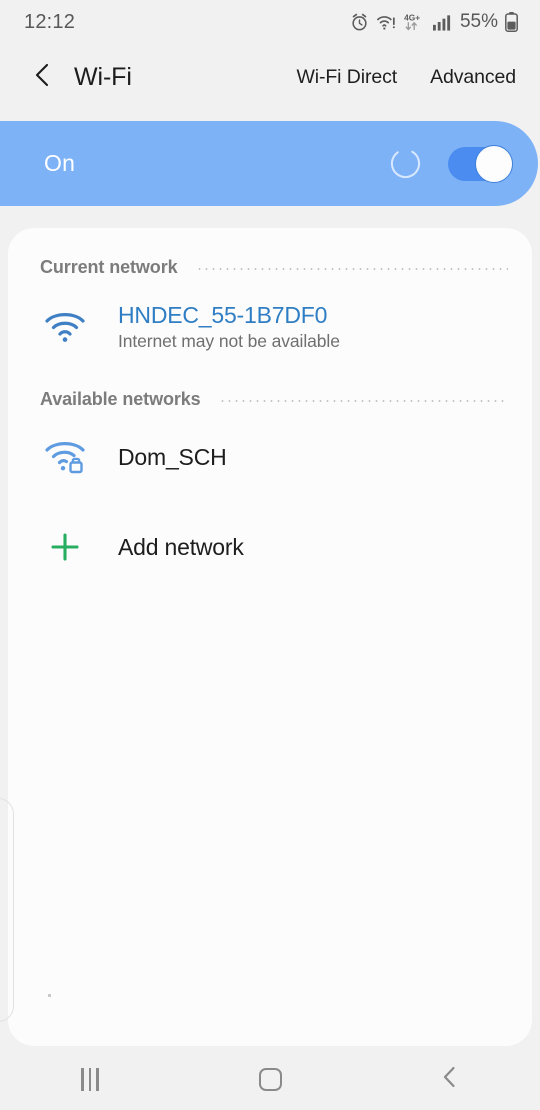 The image size is (540, 1110). What do you see at coordinates (346, 77) in the screenshot?
I see `wifi-direct-button: Wi-Fi Direct` at bounding box center [346, 77].